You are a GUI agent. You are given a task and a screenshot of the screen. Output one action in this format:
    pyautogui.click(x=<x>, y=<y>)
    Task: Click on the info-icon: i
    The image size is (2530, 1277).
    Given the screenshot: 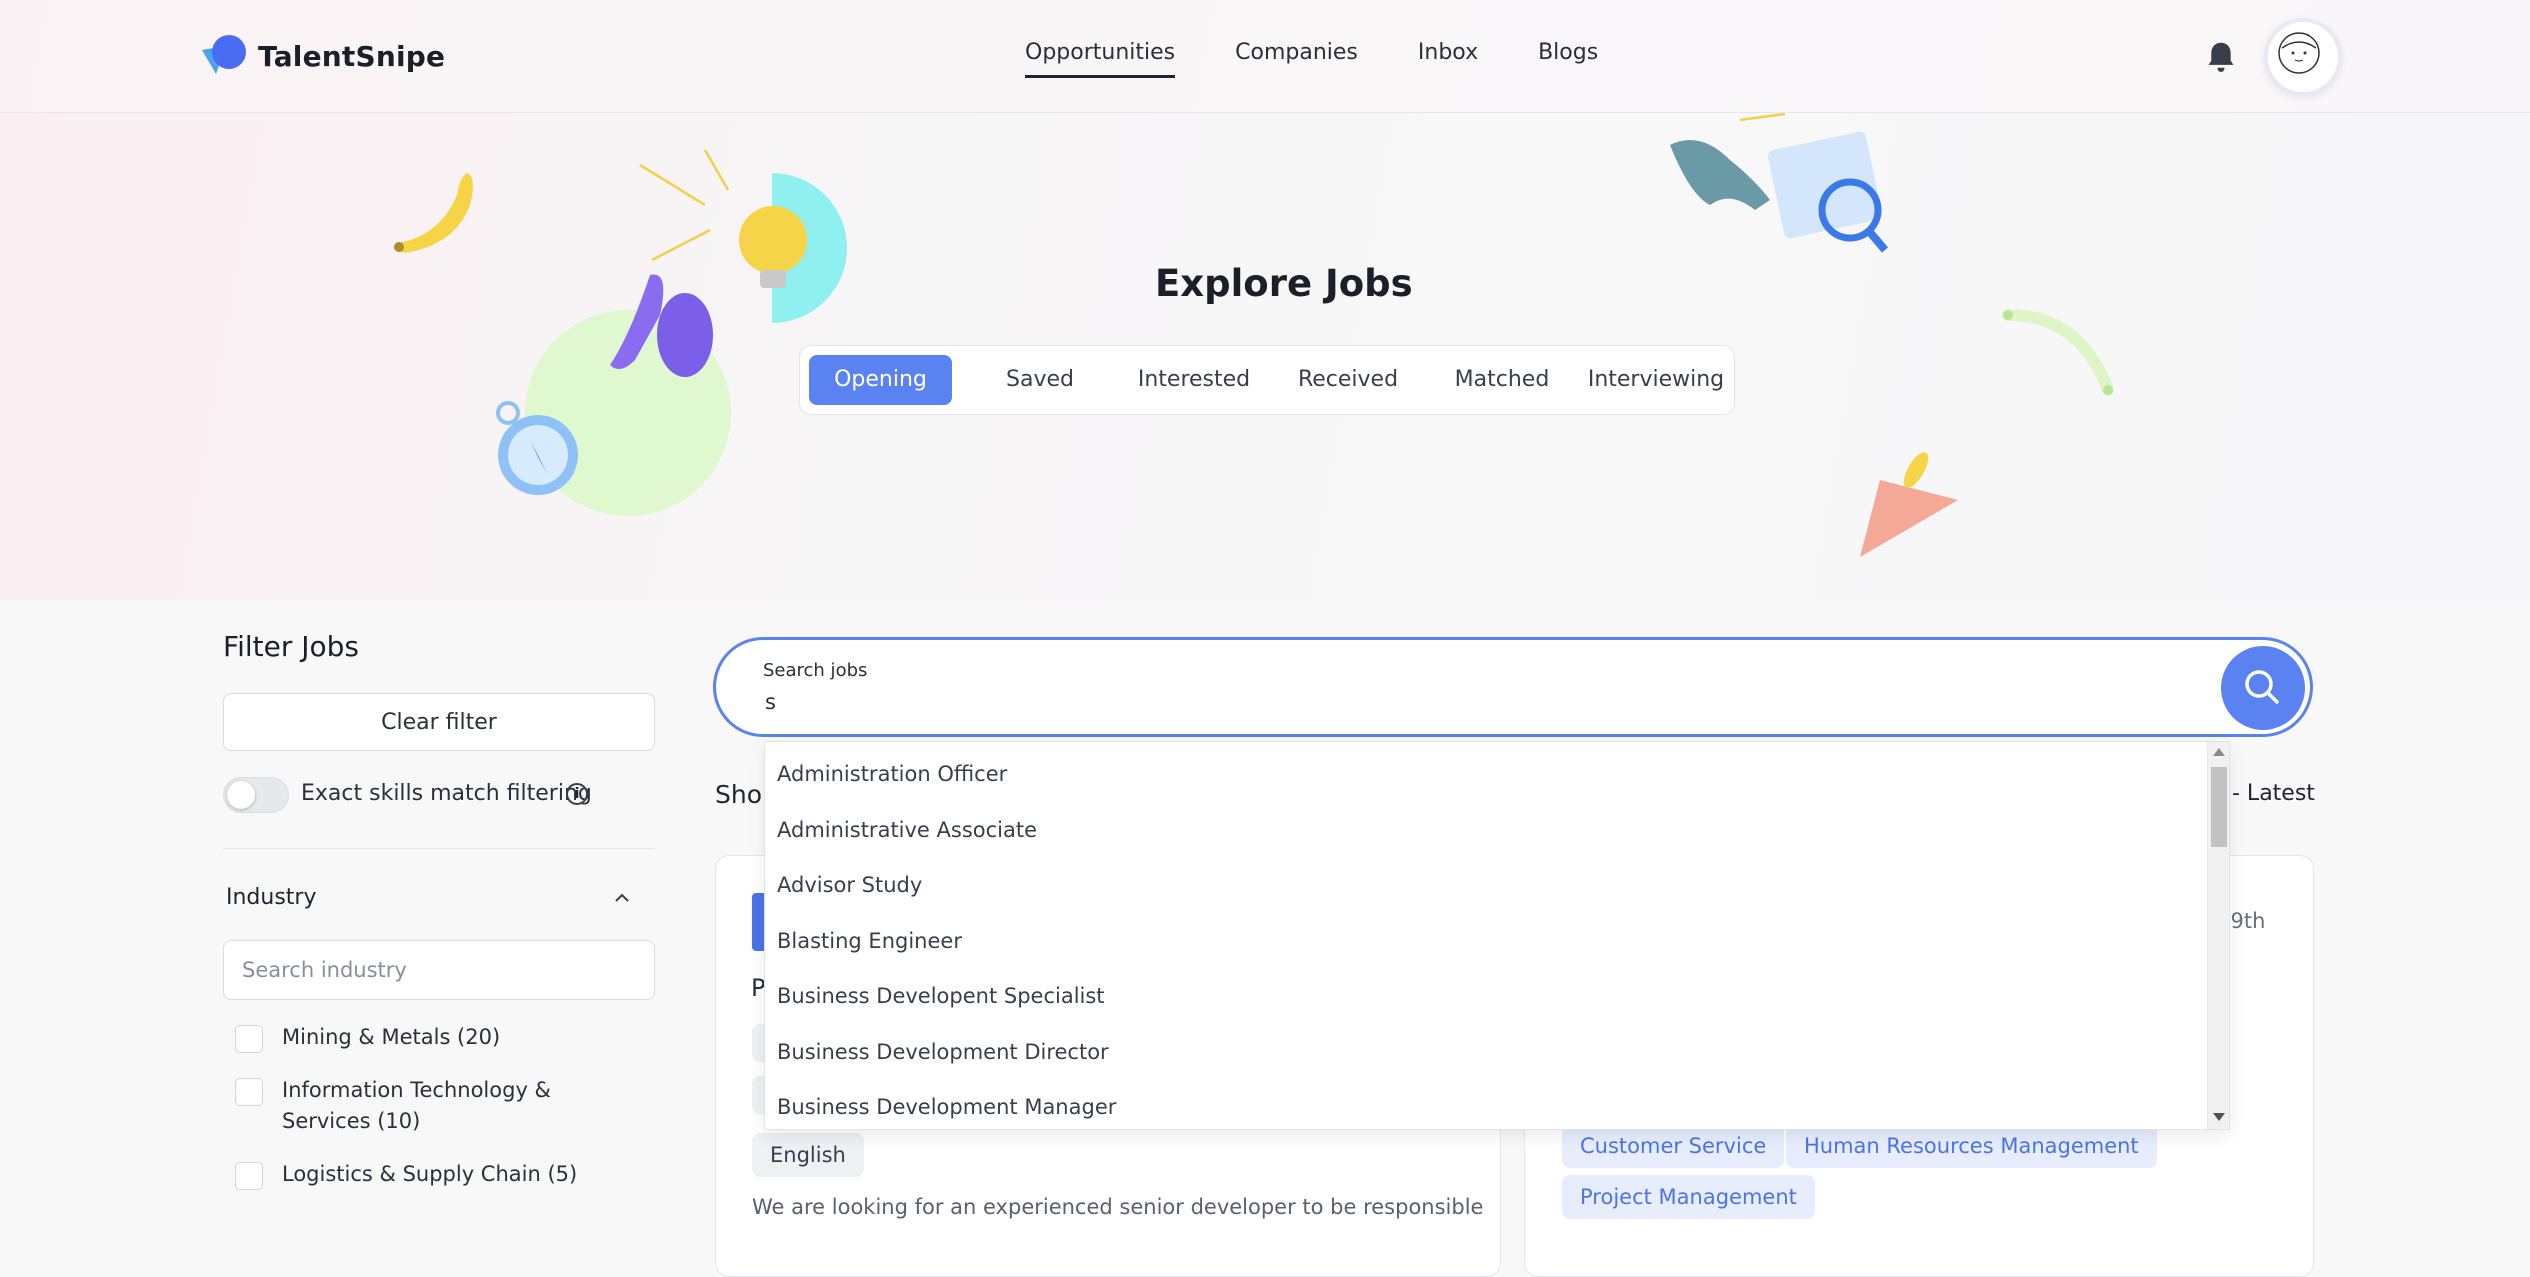 What is the action you would take?
    pyautogui.click(x=577, y=794)
    